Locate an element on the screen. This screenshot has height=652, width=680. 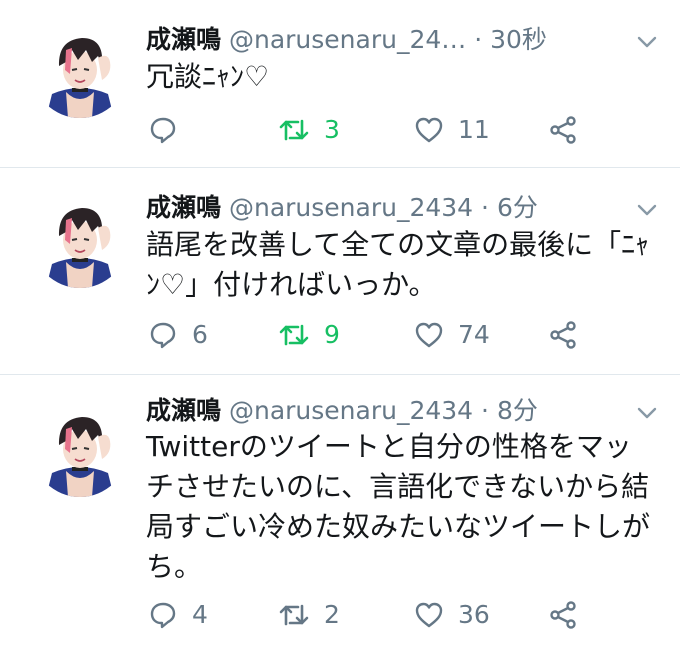
timestamp: 30秒 is located at coordinates (518, 39).